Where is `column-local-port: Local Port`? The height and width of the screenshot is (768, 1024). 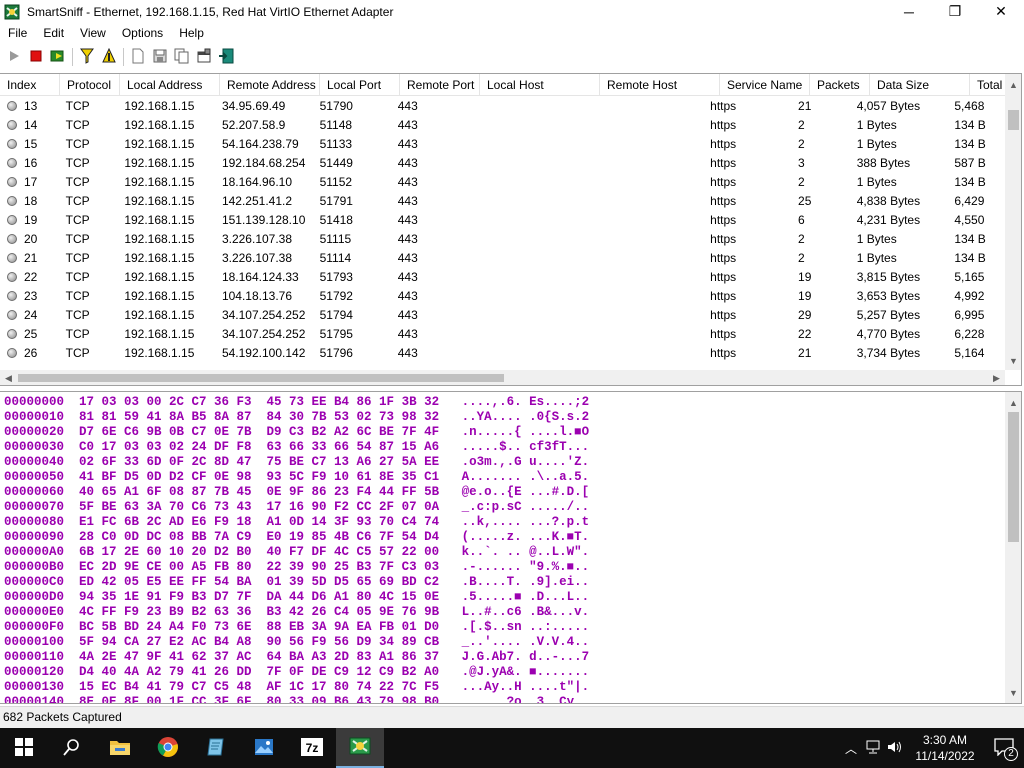 column-local-port: Local Port is located at coordinates (360, 85).